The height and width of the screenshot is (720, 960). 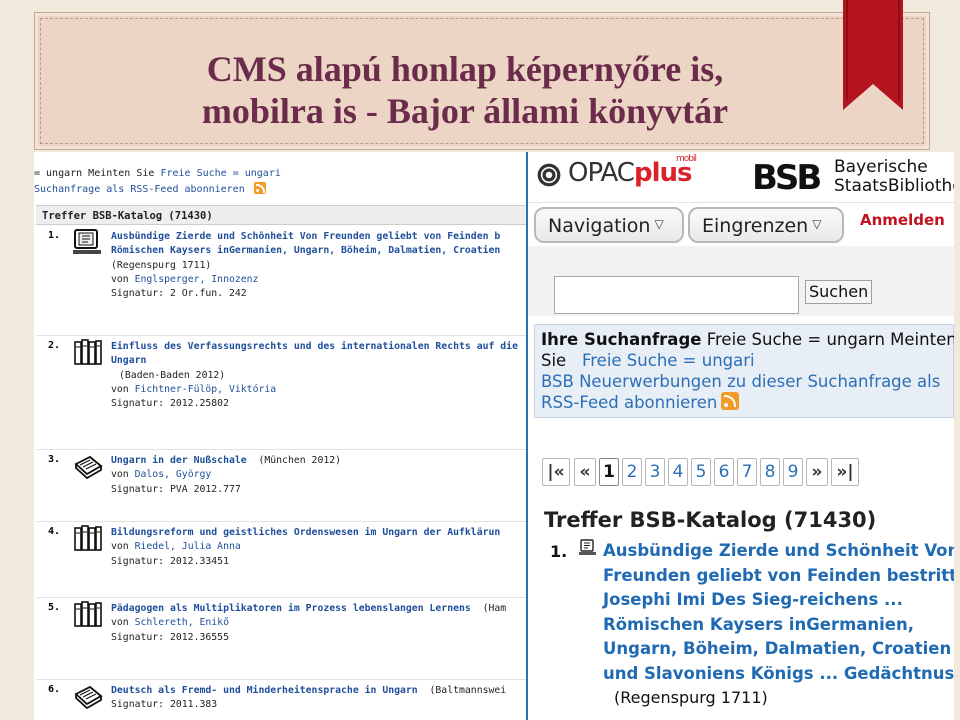 I want to click on page-last-button: »|, so click(x=845, y=472).